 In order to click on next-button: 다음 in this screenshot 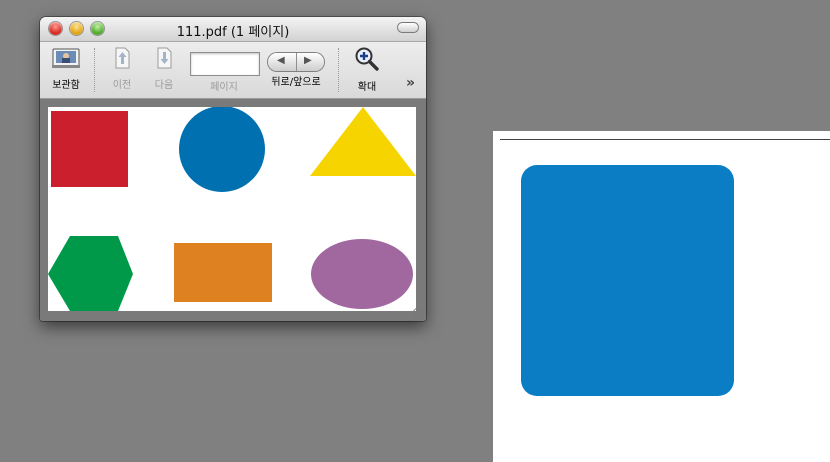, I will do `click(164, 68)`.